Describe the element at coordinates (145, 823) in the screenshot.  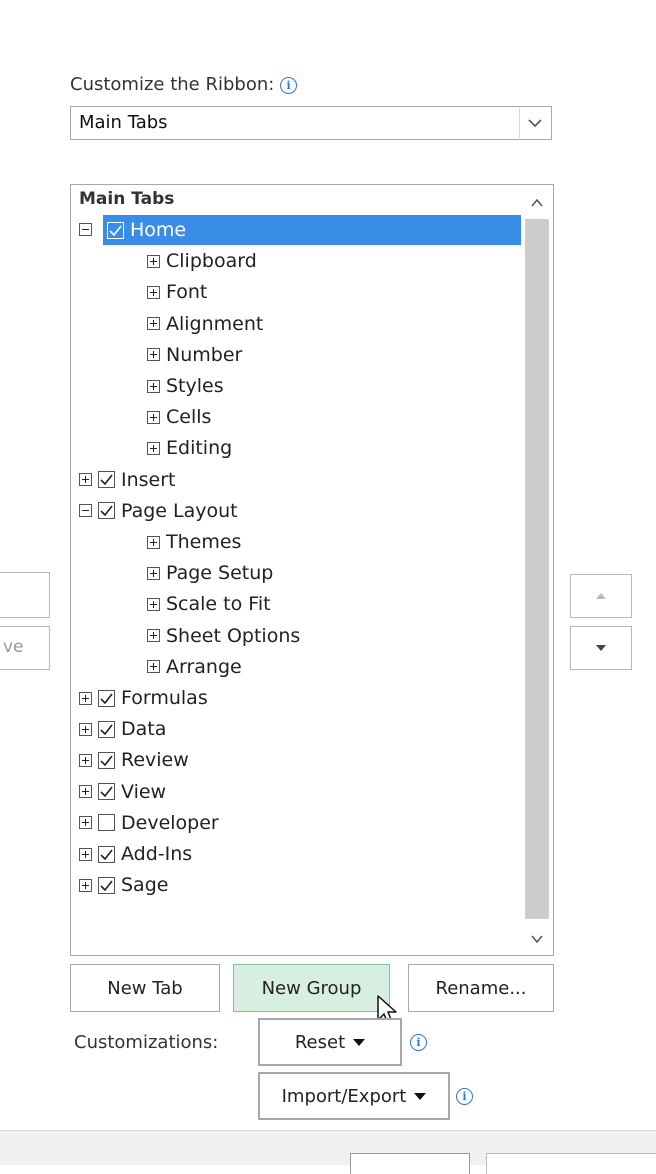
I see `tree-item: Developer` at that location.